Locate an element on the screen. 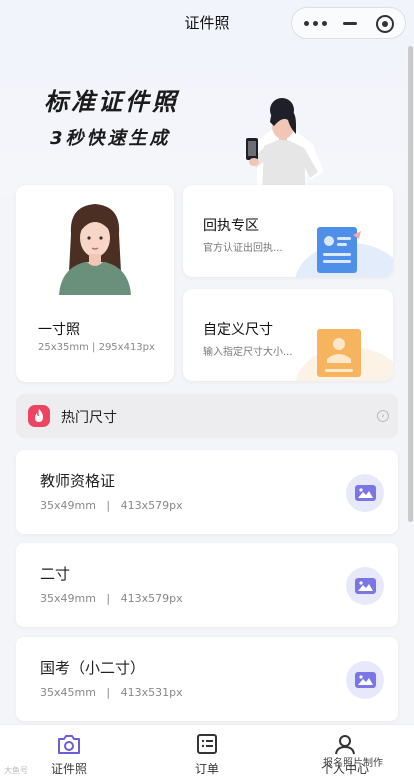 This screenshot has height=780, width=414. more-icon is located at coordinates (319, 23).